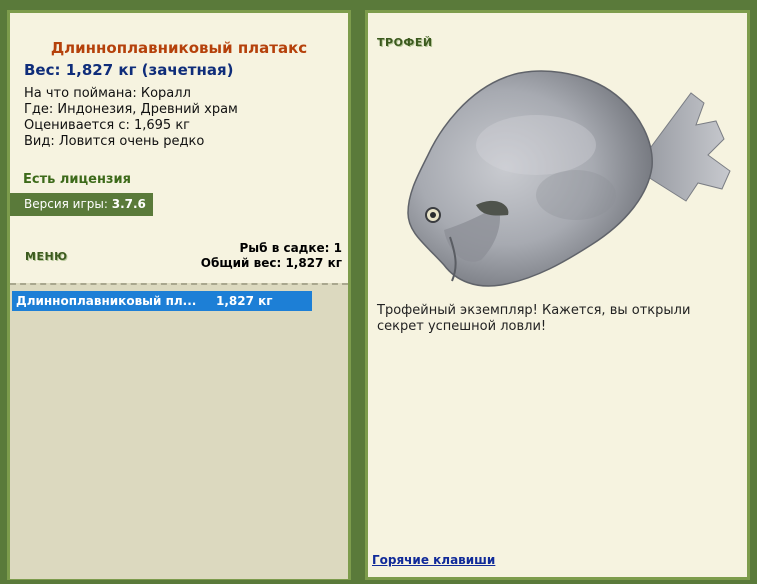  Describe the element at coordinates (433, 560) in the screenshot. I see `hotkeys-link: Горячие клавиши` at that location.